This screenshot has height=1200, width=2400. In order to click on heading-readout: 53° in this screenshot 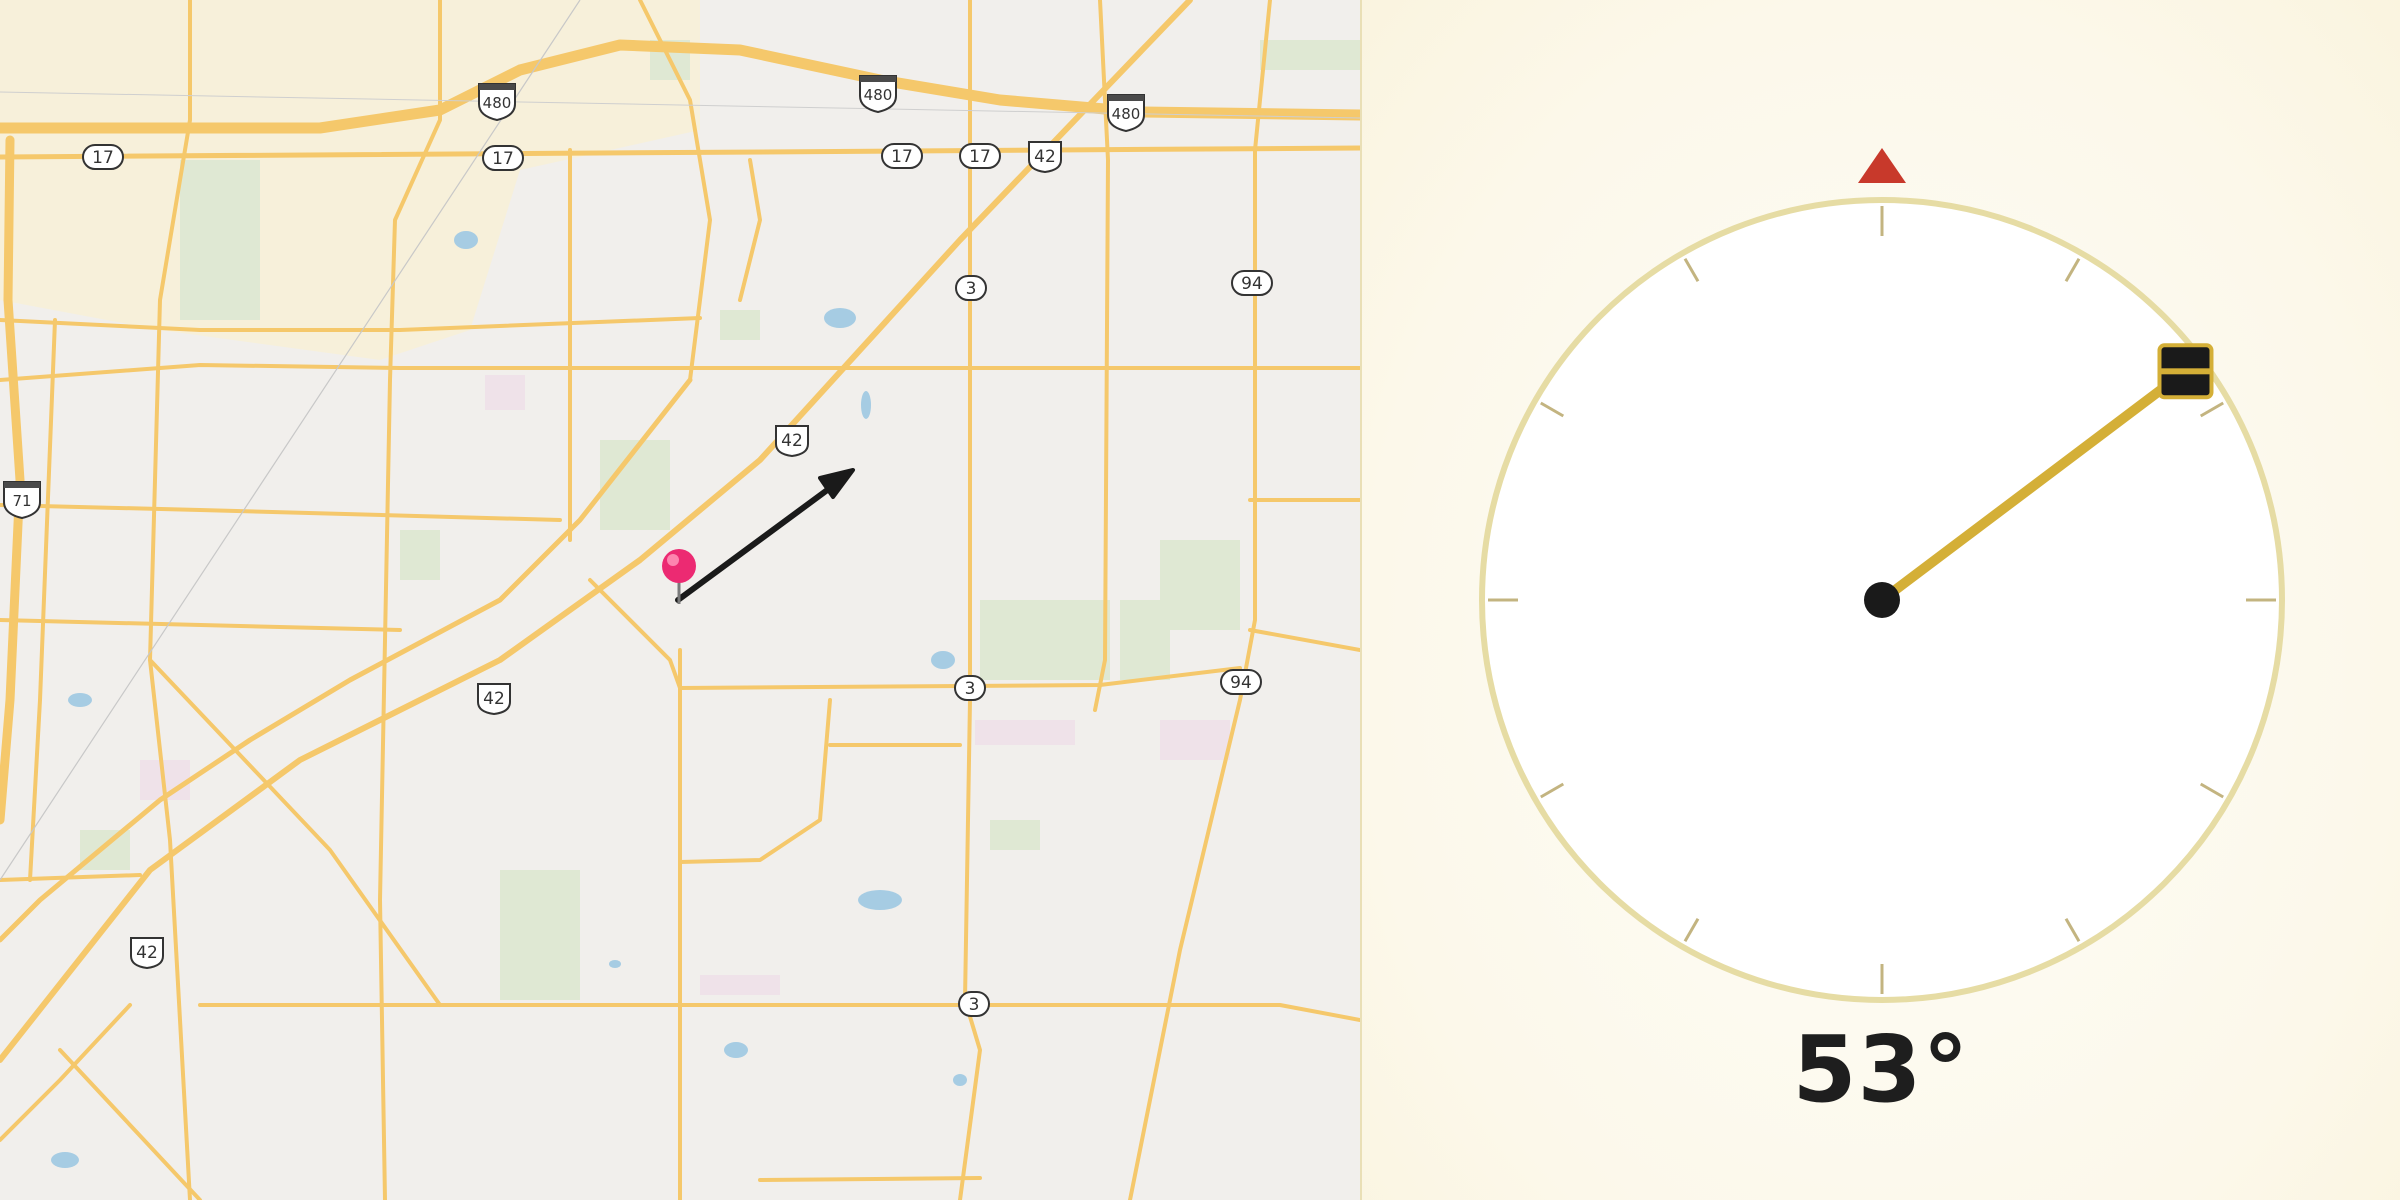, I will do `click(1881, 1069)`.